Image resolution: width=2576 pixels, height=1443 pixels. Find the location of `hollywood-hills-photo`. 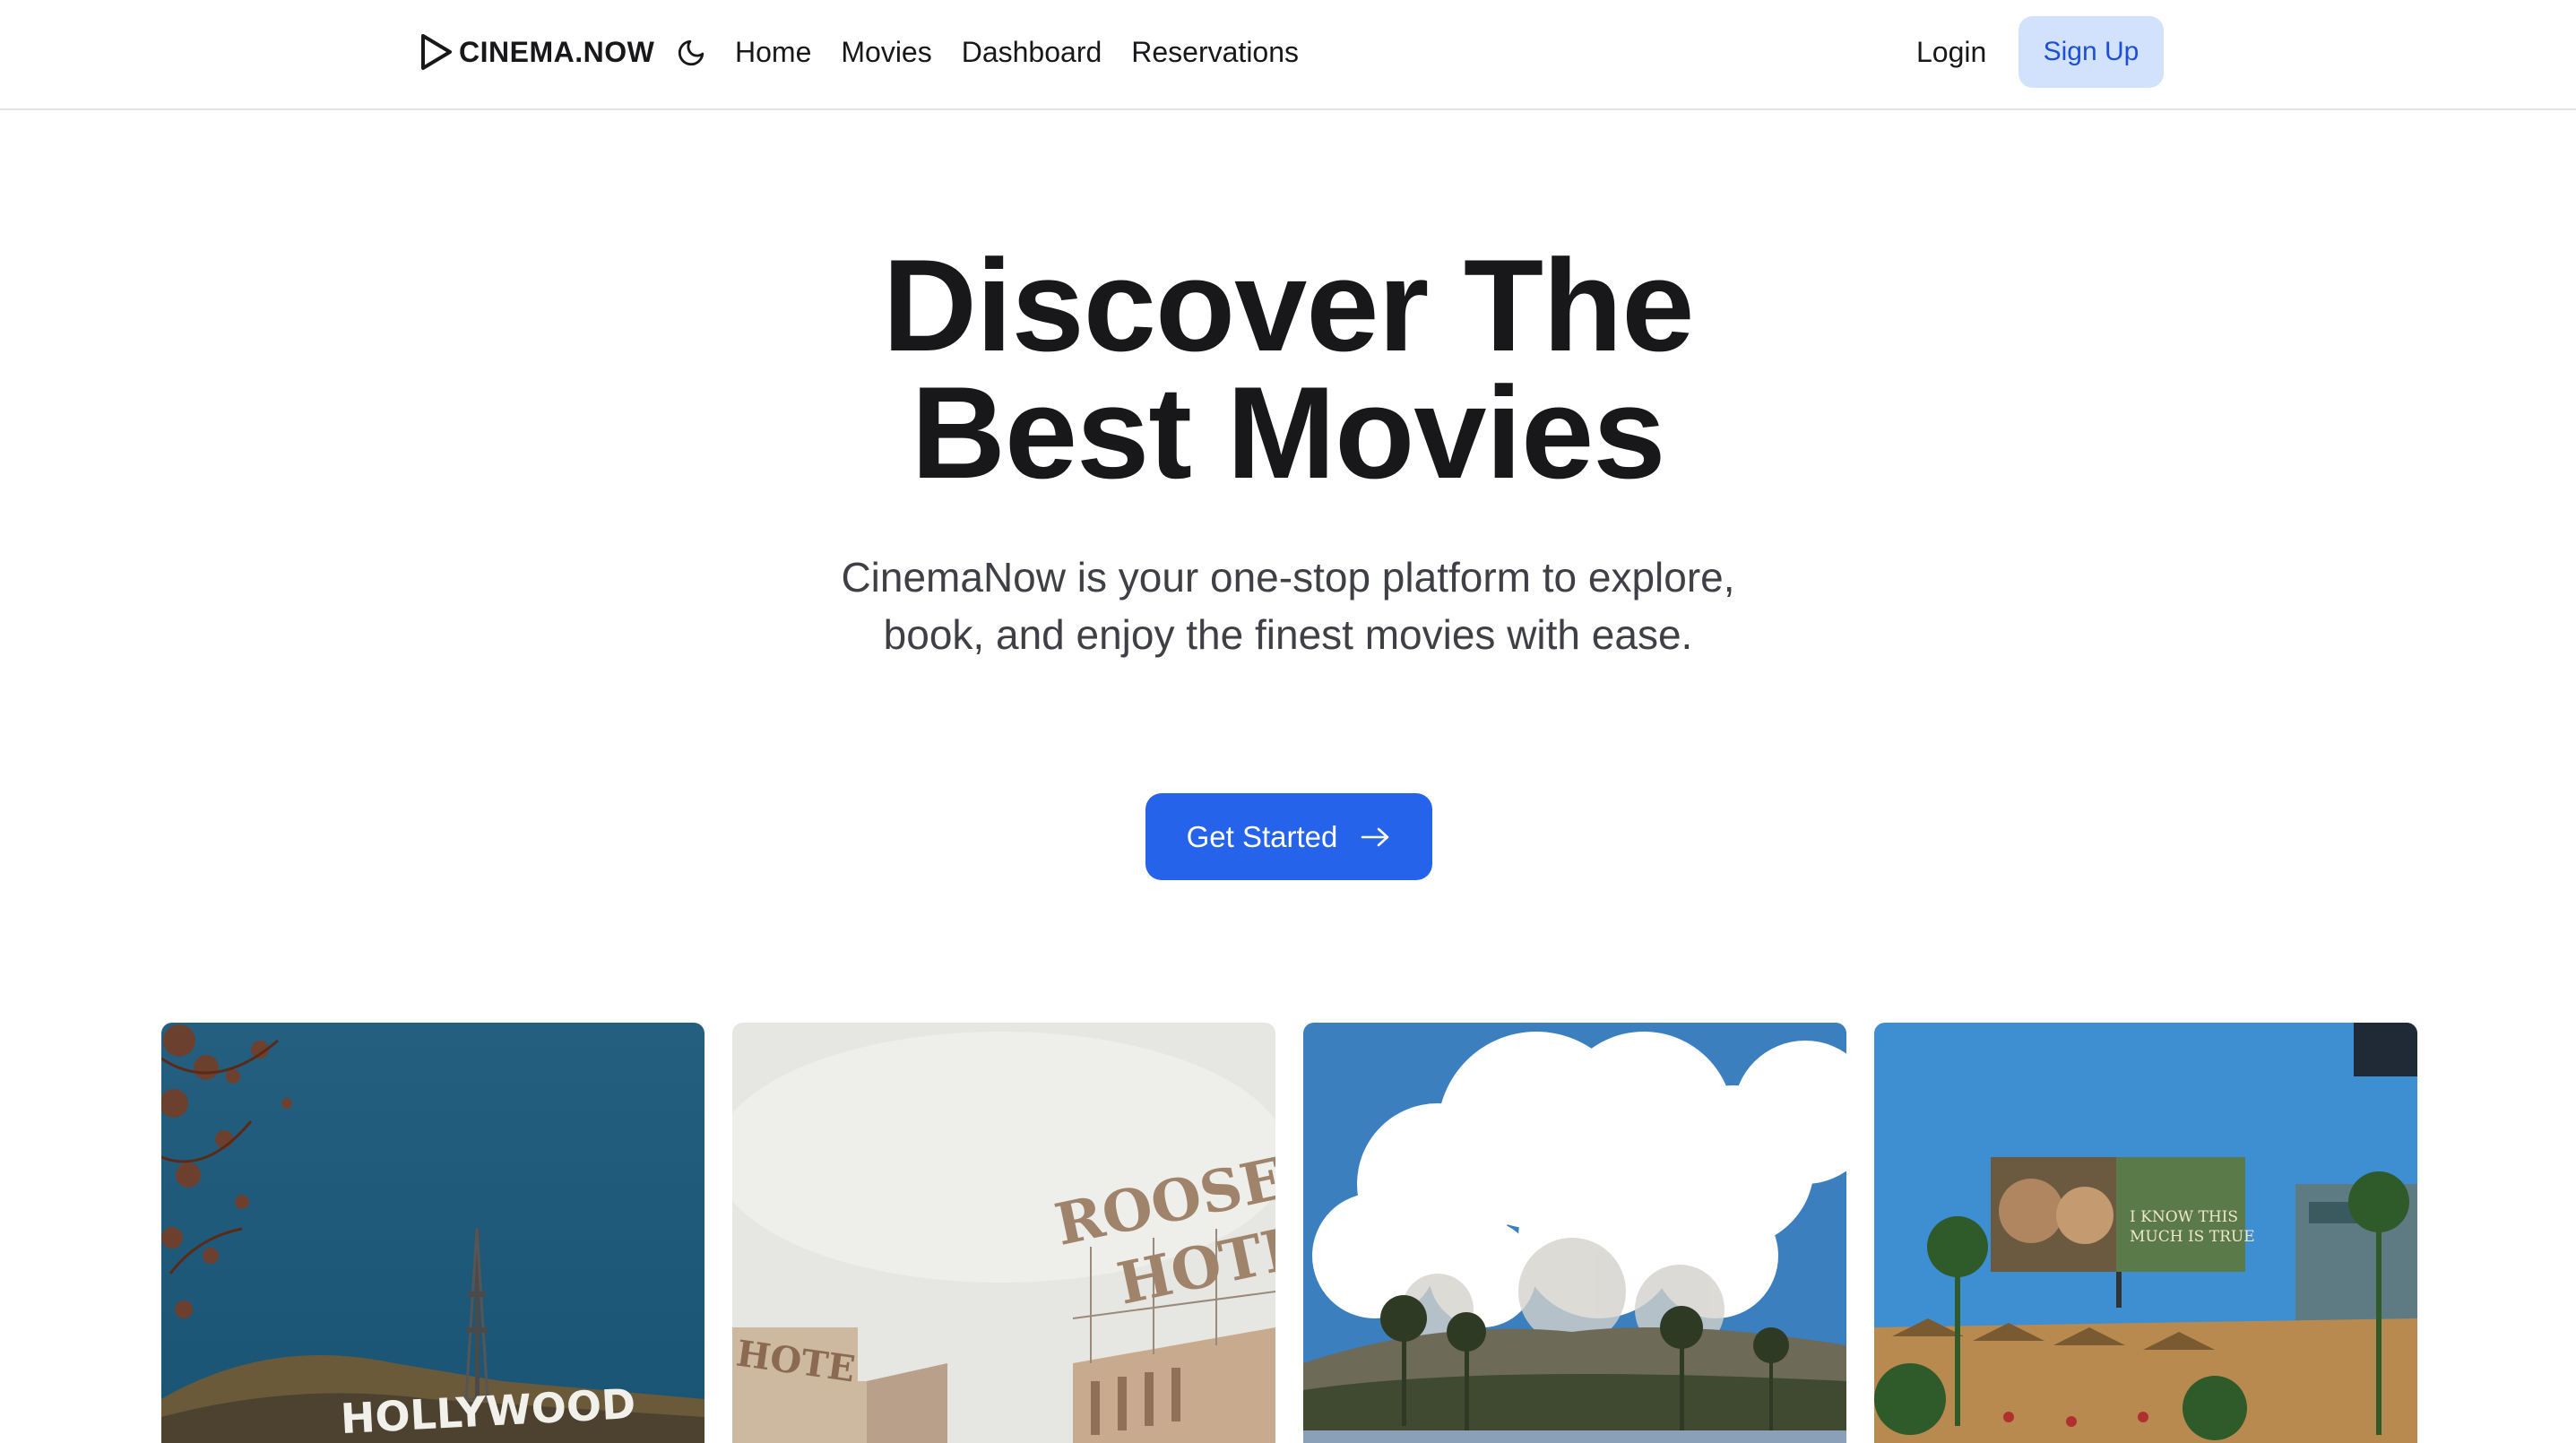

hollywood-hills-photo is located at coordinates (1574, 1233).